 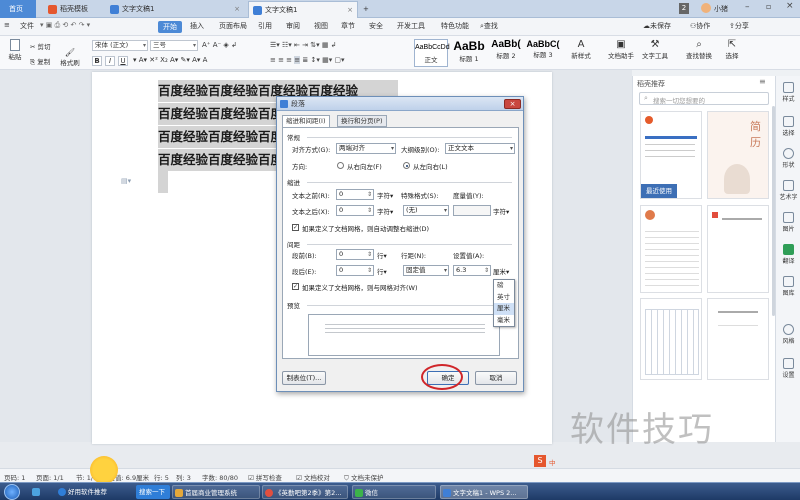 What do you see at coordinates (355, 254) in the screenshot?
I see `space-before-input: 0 ⇕` at bounding box center [355, 254].